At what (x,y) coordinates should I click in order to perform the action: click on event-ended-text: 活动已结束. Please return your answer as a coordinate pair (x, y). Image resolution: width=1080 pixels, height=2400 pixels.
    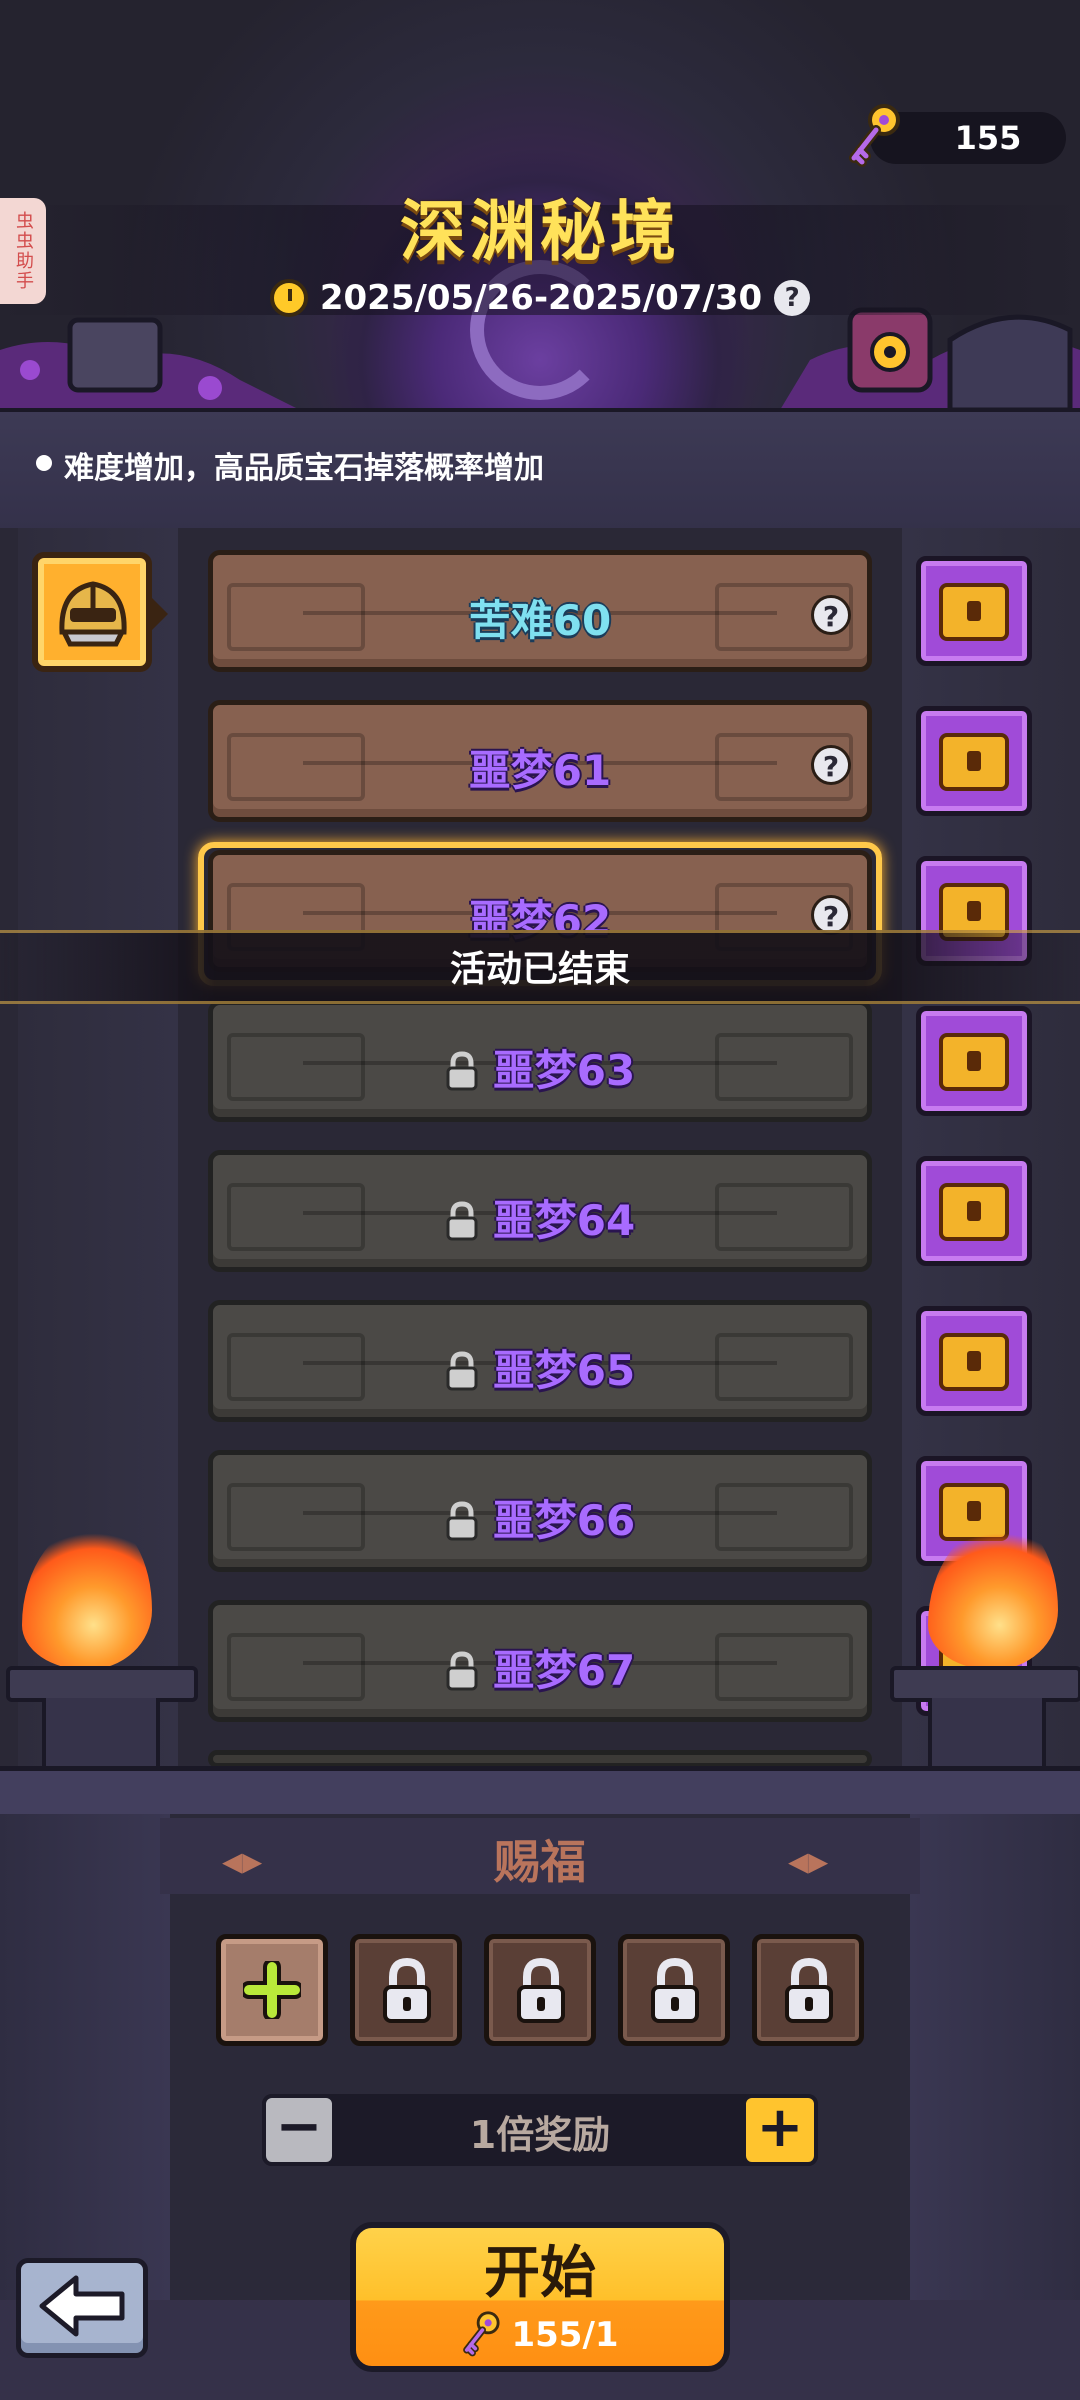
    Looking at the image, I should click on (539, 969).